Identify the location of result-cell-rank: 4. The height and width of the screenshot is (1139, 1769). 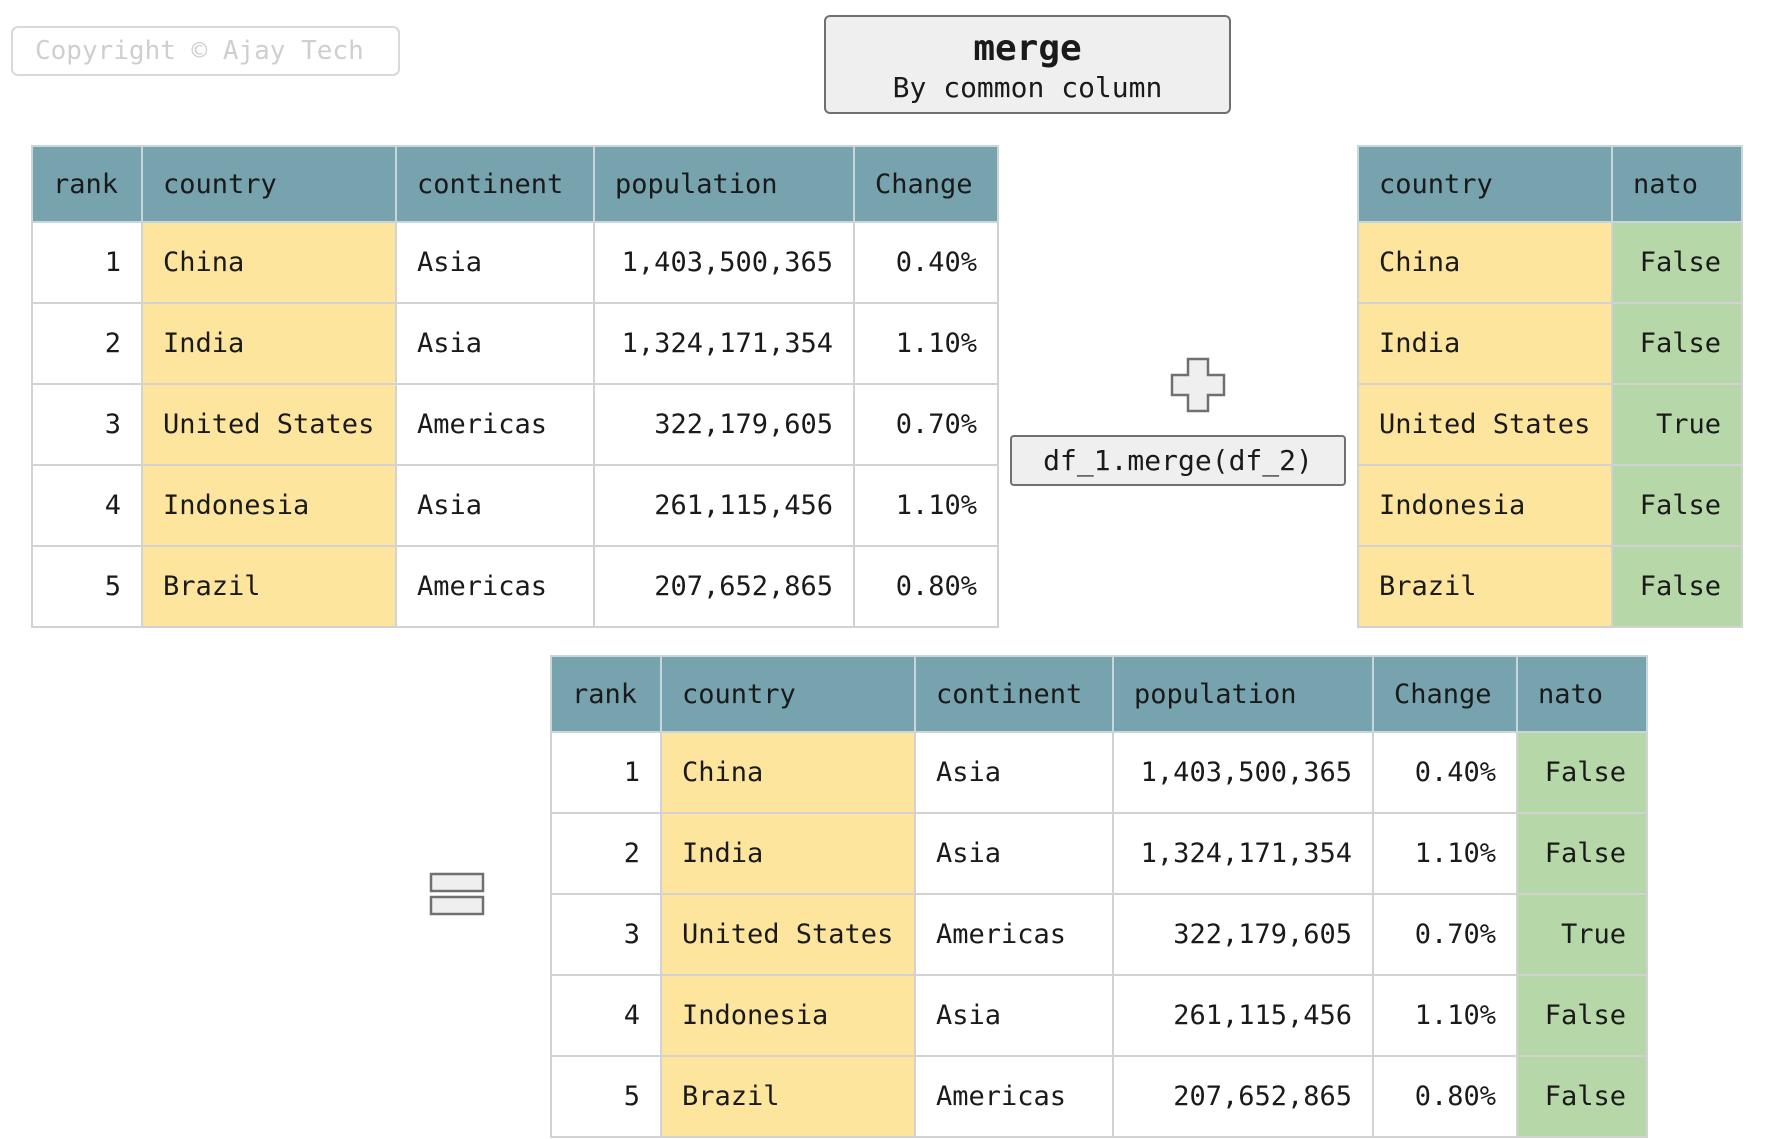
(606, 1015).